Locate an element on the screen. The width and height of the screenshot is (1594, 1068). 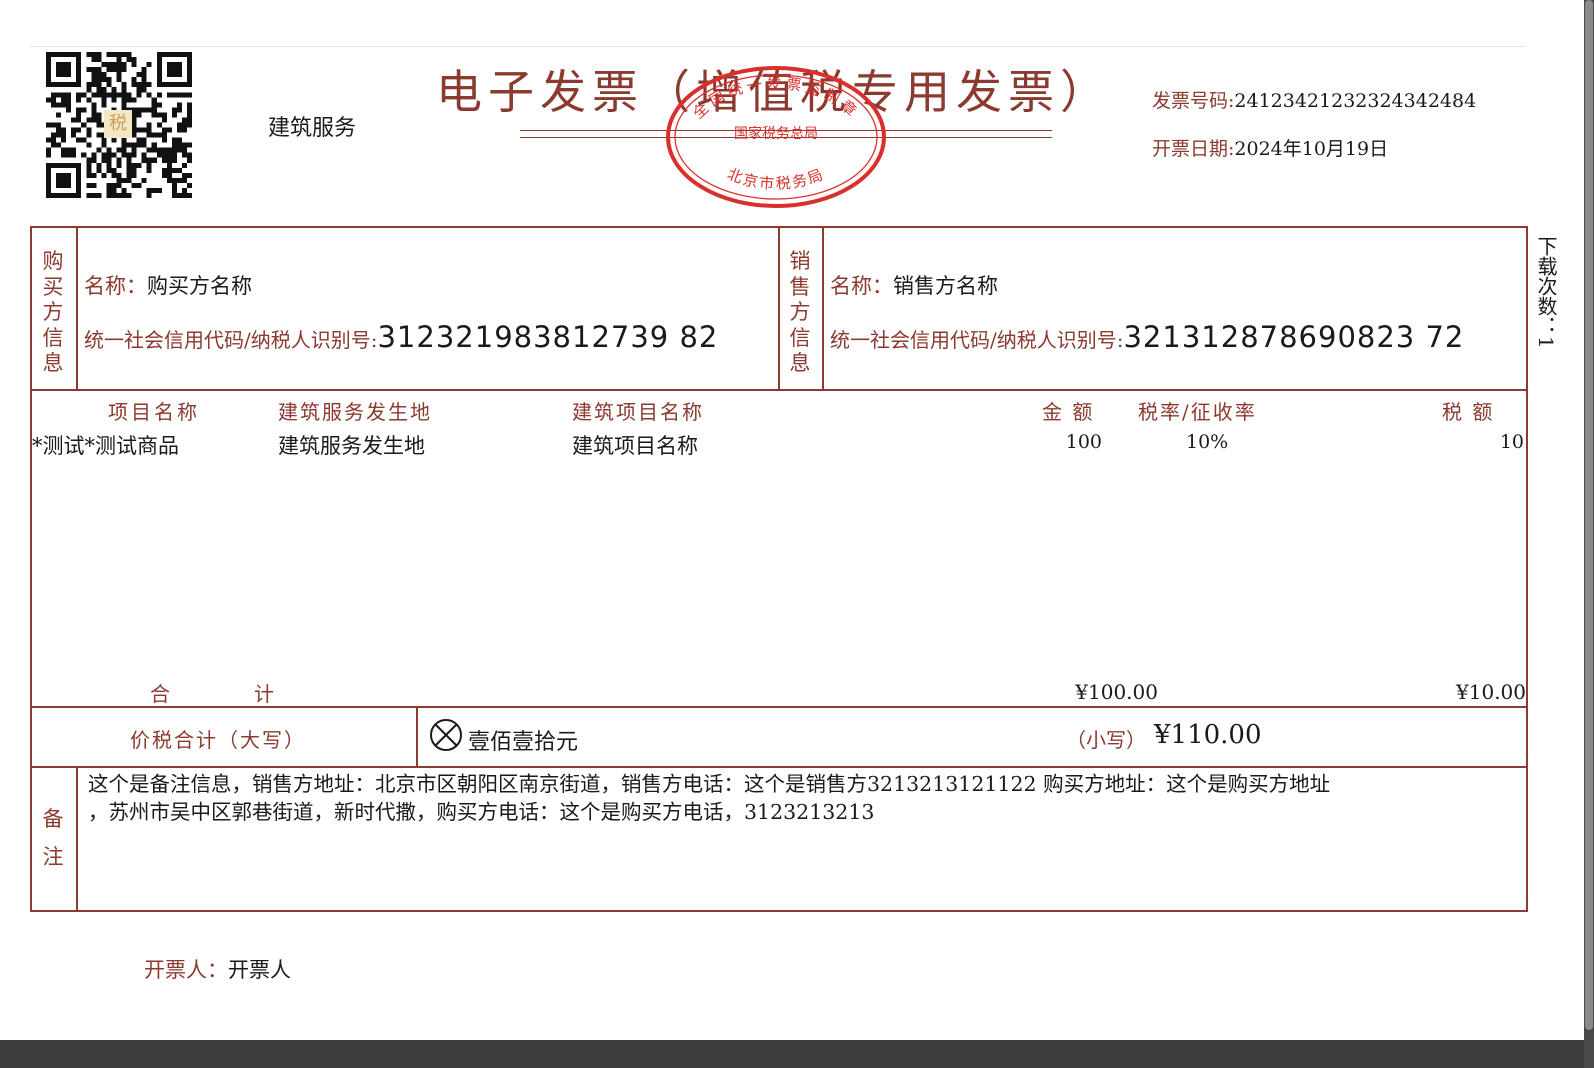
side-label-char: 销 is located at coordinates (800, 261).